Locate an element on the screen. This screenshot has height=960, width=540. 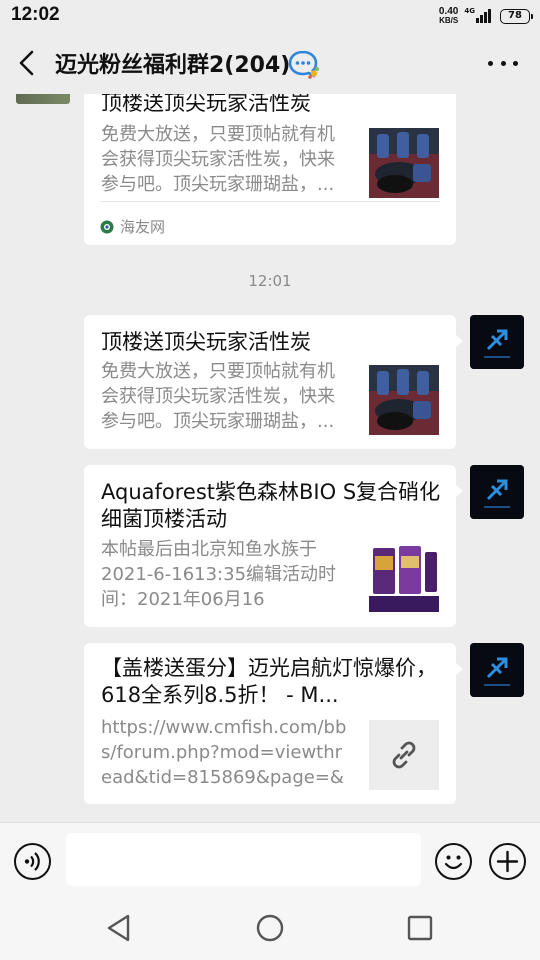
emoji-icon is located at coordinates (453, 862).